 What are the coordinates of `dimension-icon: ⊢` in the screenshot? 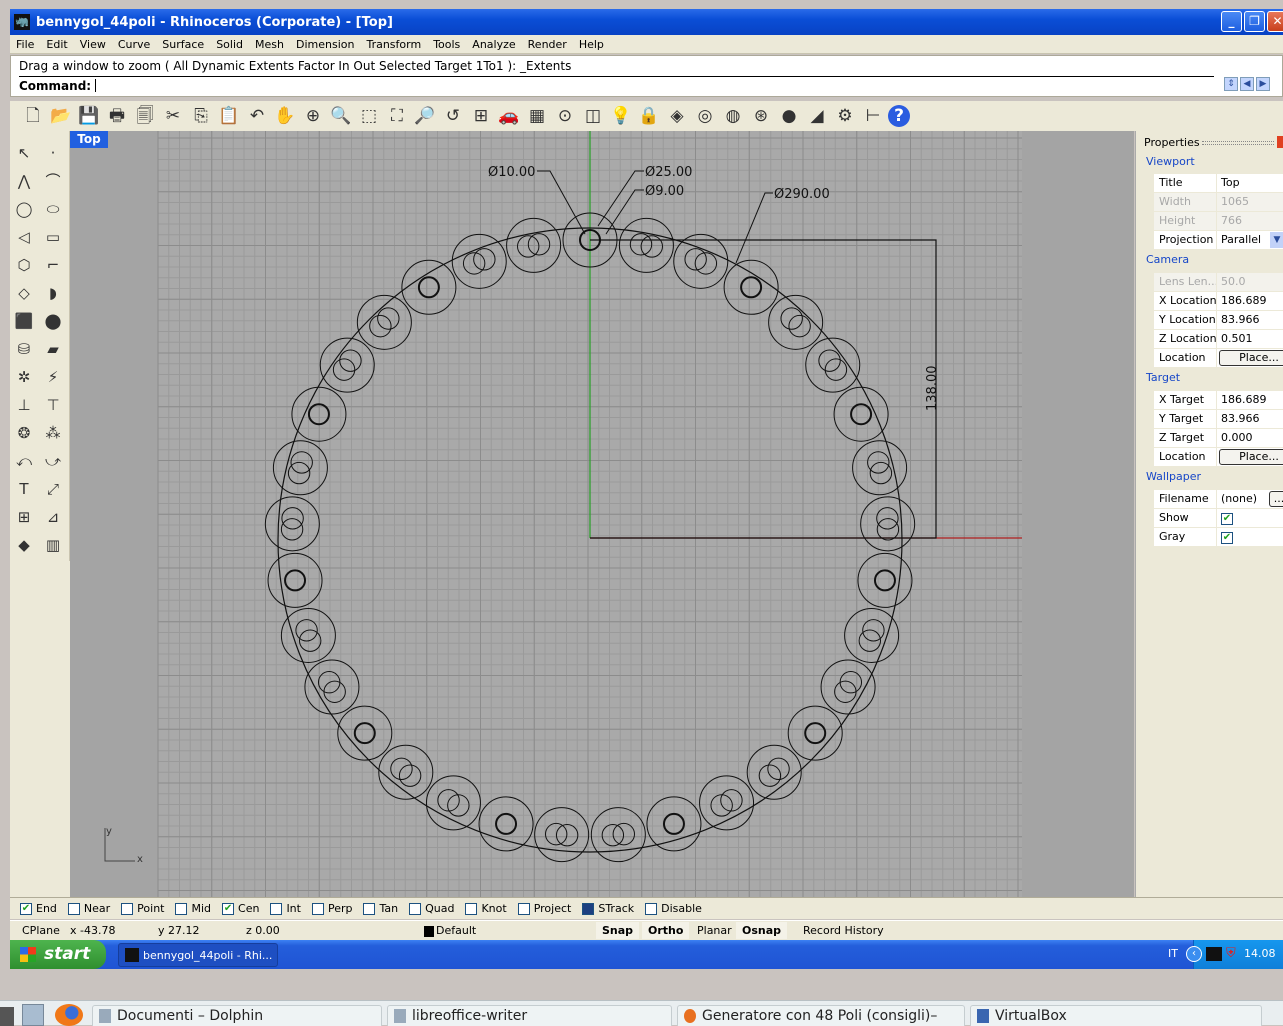 It's located at (873, 116).